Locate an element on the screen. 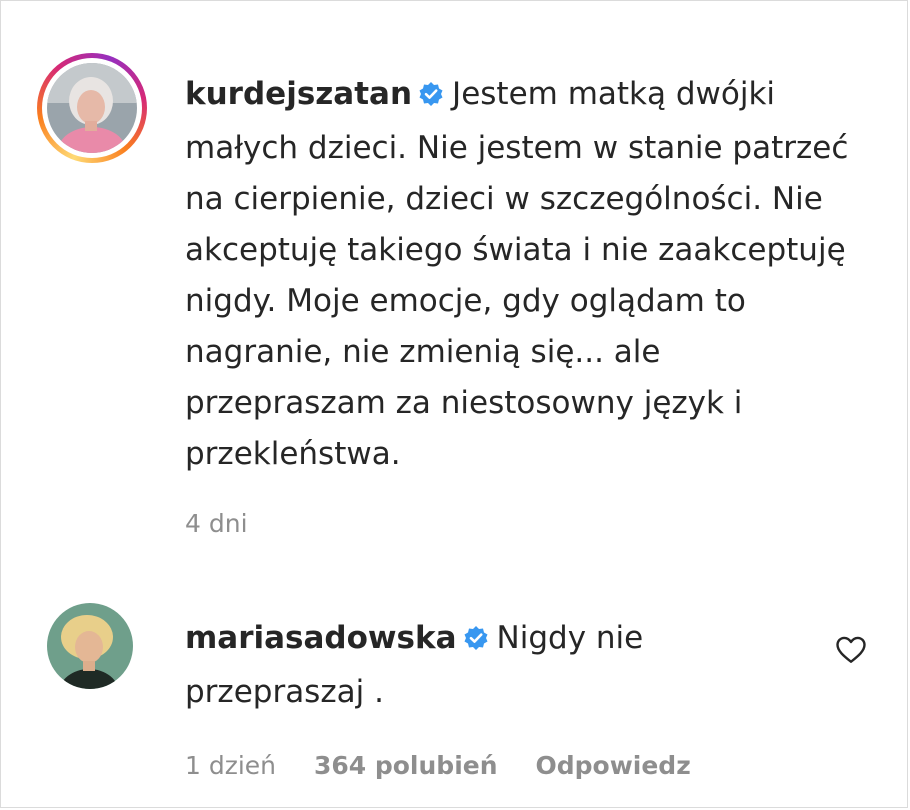  timestamp-link: 1 dzień is located at coordinates (230, 765).